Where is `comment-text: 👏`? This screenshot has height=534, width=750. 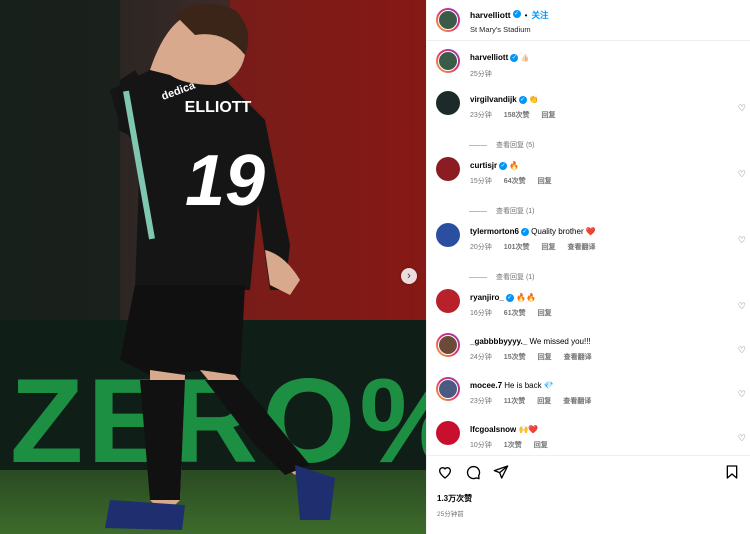
comment-text: 👏 is located at coordinates (533, 99).